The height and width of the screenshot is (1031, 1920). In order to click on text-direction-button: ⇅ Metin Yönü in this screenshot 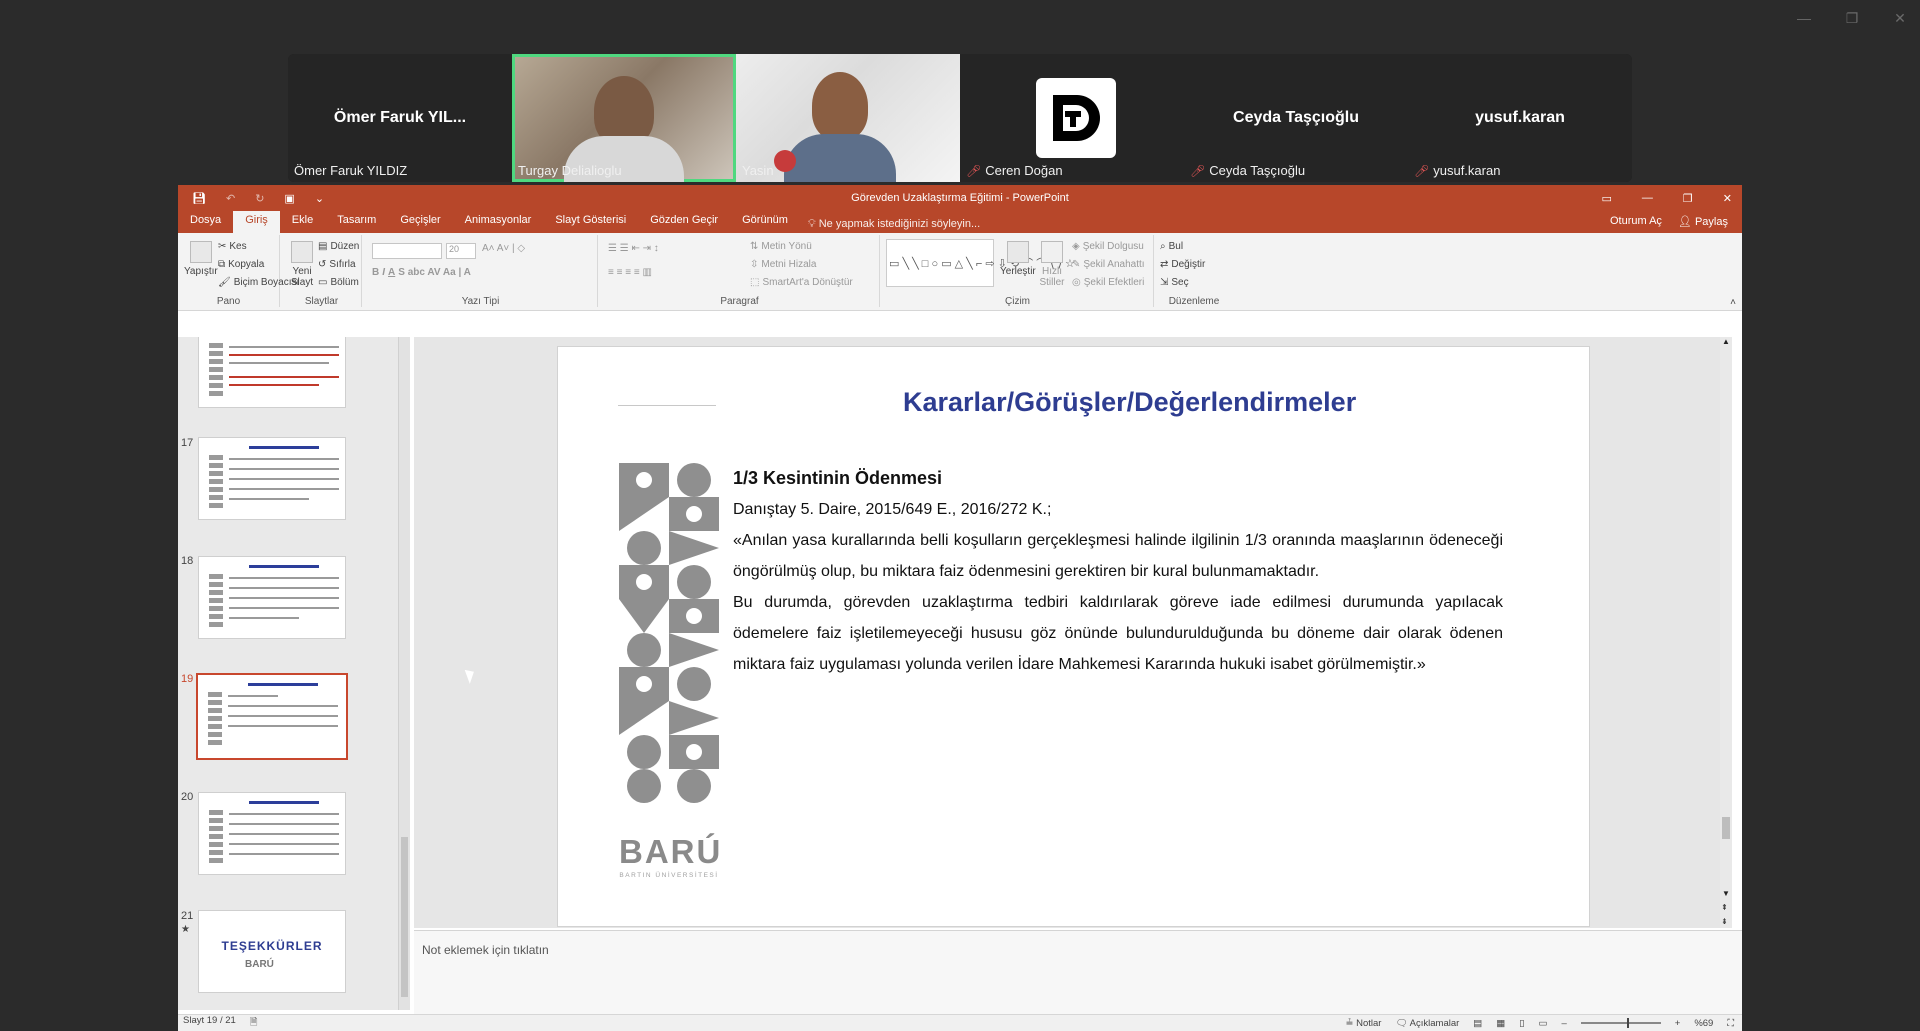, I will do `click(781, 246)`.